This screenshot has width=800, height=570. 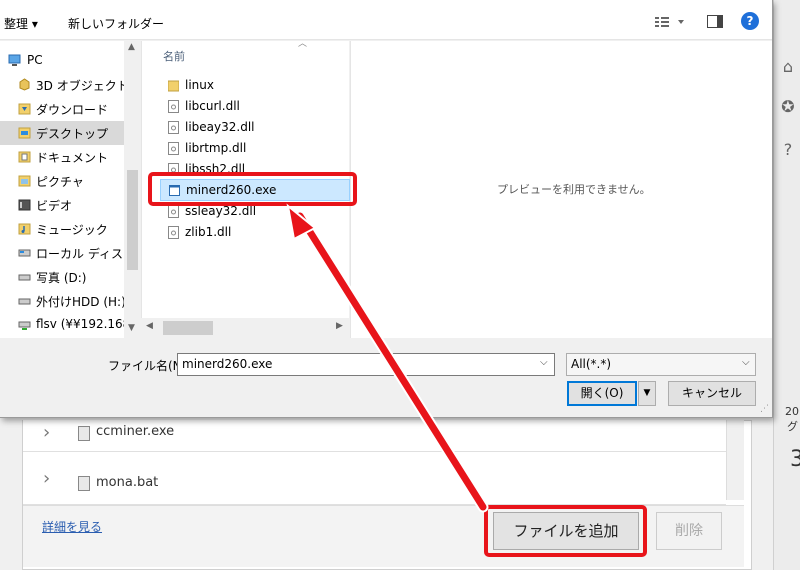 What do you see at coordinates (387, 358) in the screenshot?
I see `annotation-arrow` at bounding box center [387, 358].